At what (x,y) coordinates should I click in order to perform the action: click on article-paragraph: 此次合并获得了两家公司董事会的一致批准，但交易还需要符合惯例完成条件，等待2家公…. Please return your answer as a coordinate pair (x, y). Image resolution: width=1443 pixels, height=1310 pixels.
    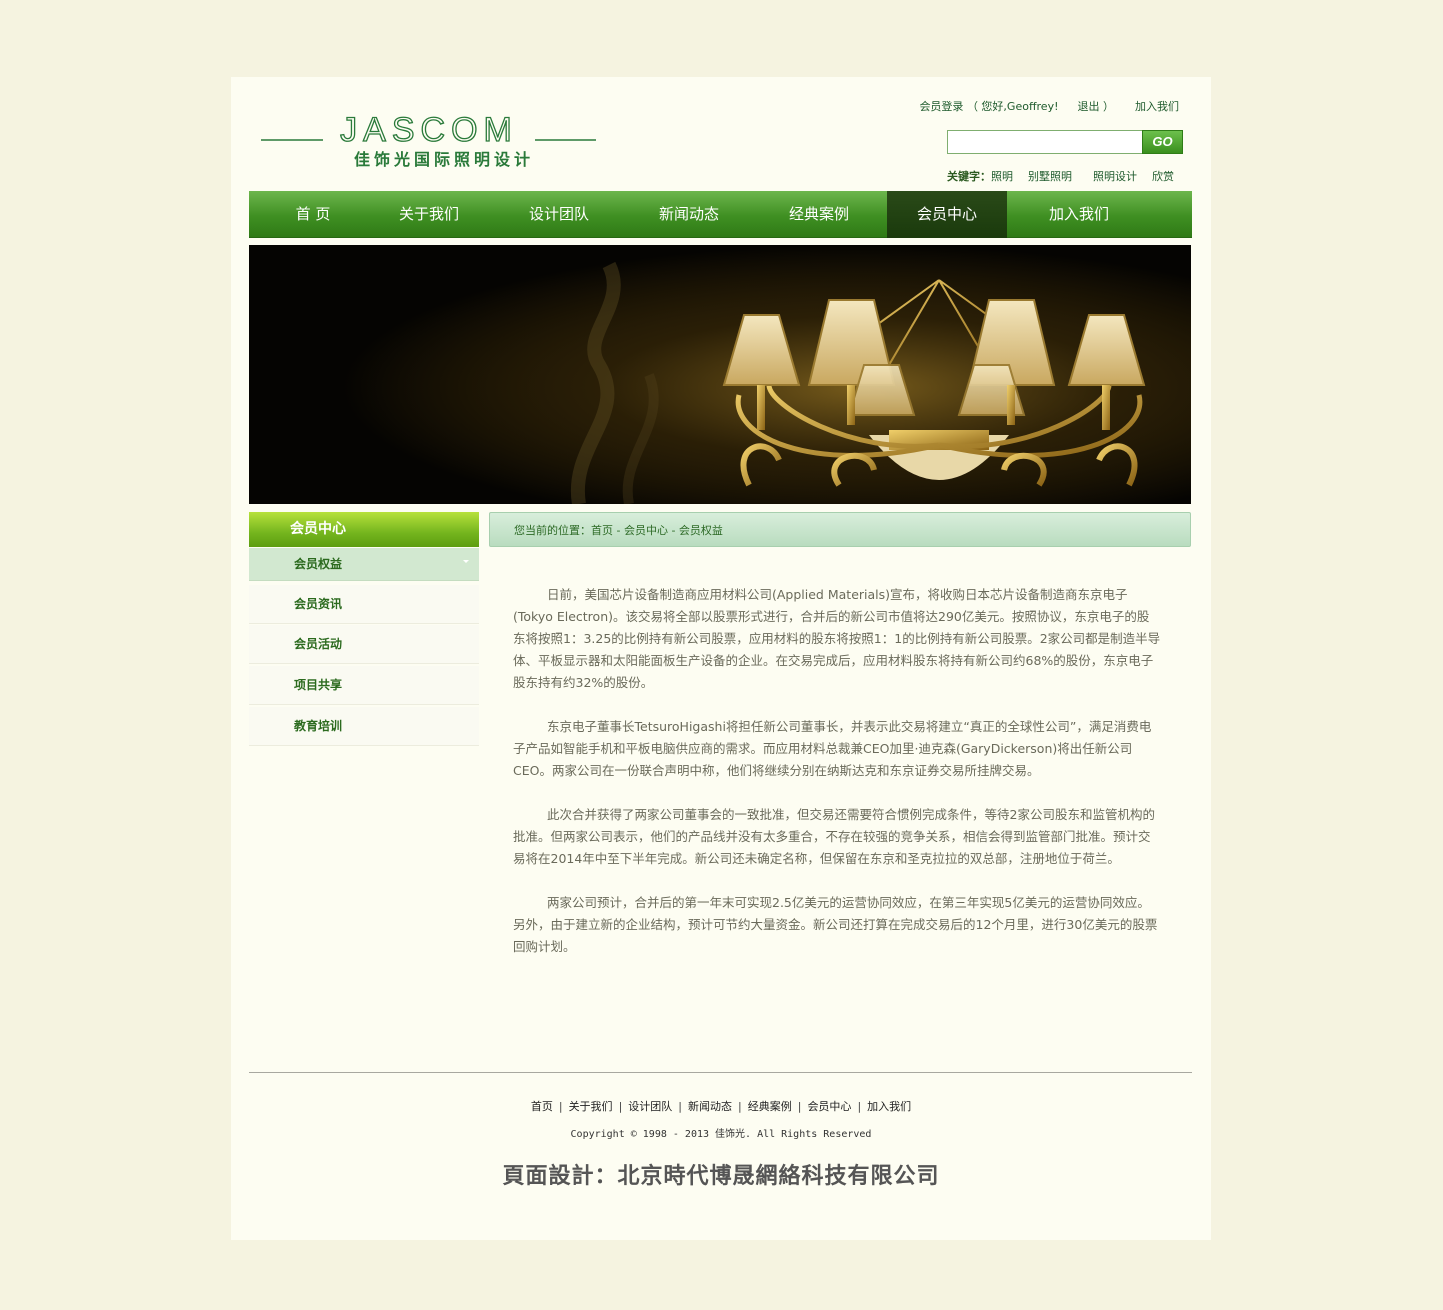
    Looking at the image, I should click on (834, 836).